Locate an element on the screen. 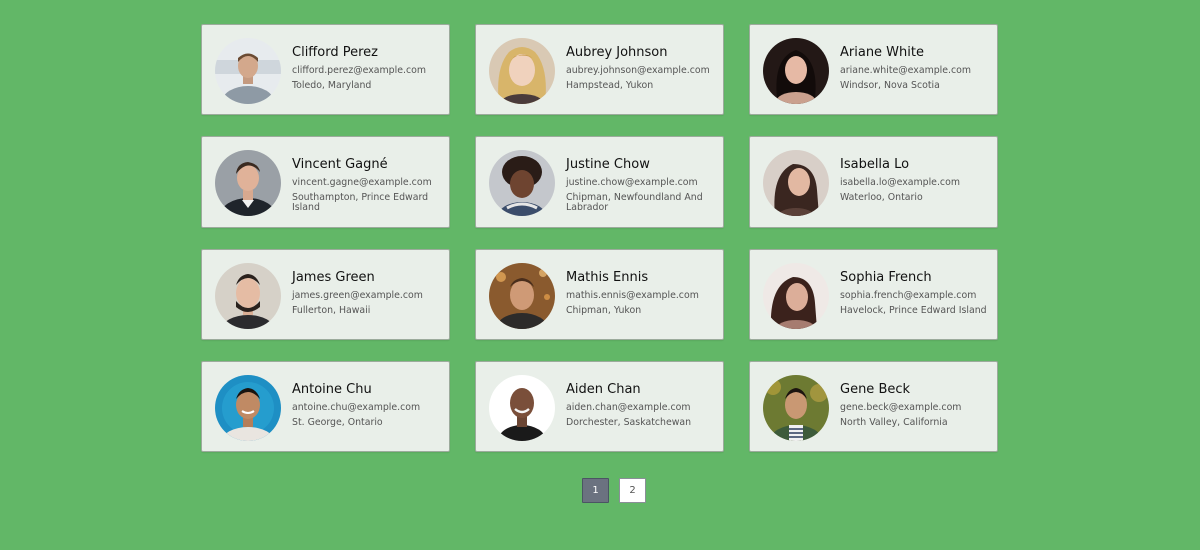  user-location: Toledo, Maryland is located at coordinates (332, 85).